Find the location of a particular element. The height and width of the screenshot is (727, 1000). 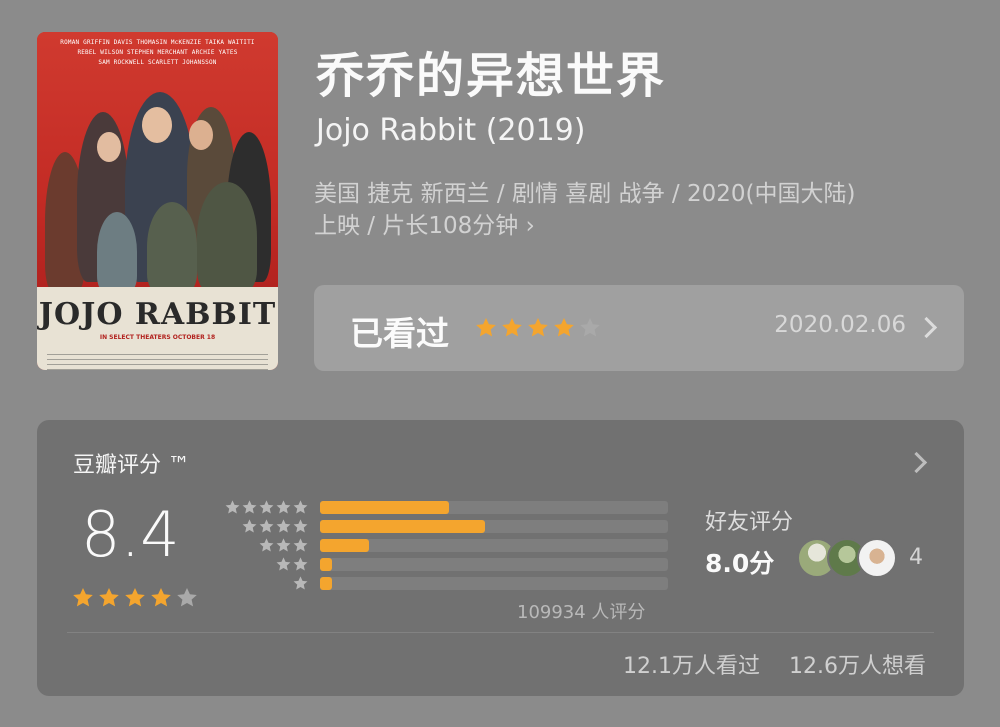

rating-distribution is located at coordinates (448, 545).